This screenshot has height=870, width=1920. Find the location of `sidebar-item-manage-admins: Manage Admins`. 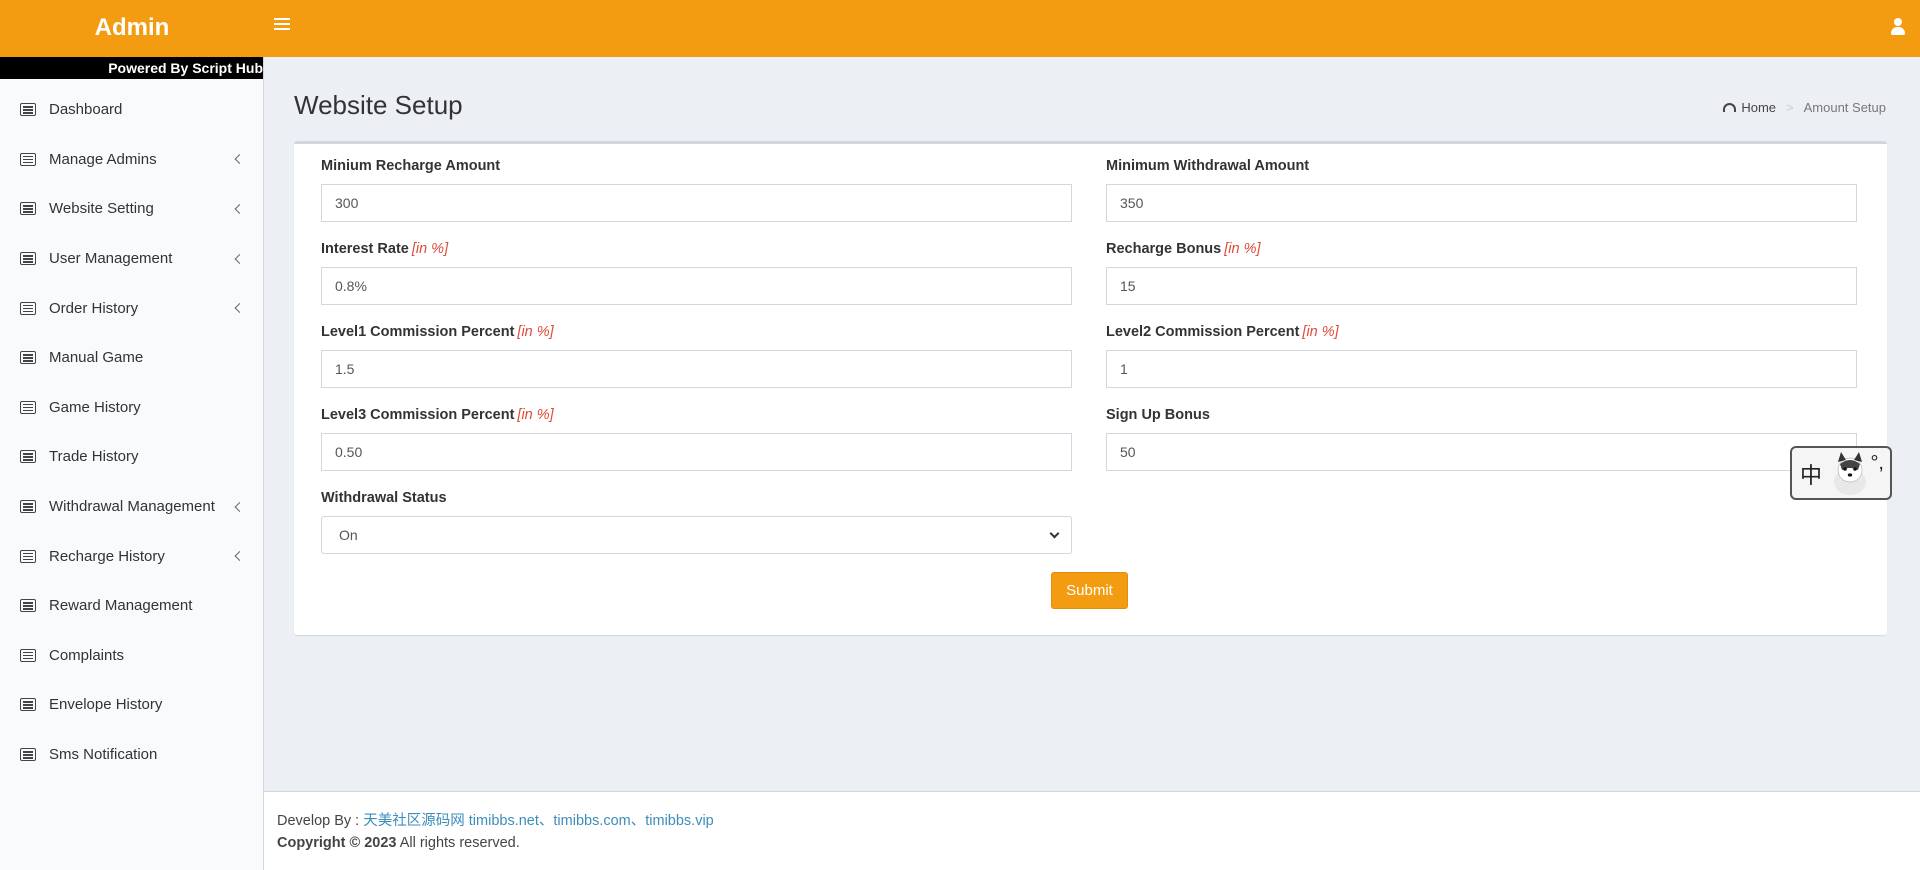

sidebar-item-manage-admins: Manage Admins is located at coordinates (131, 160).